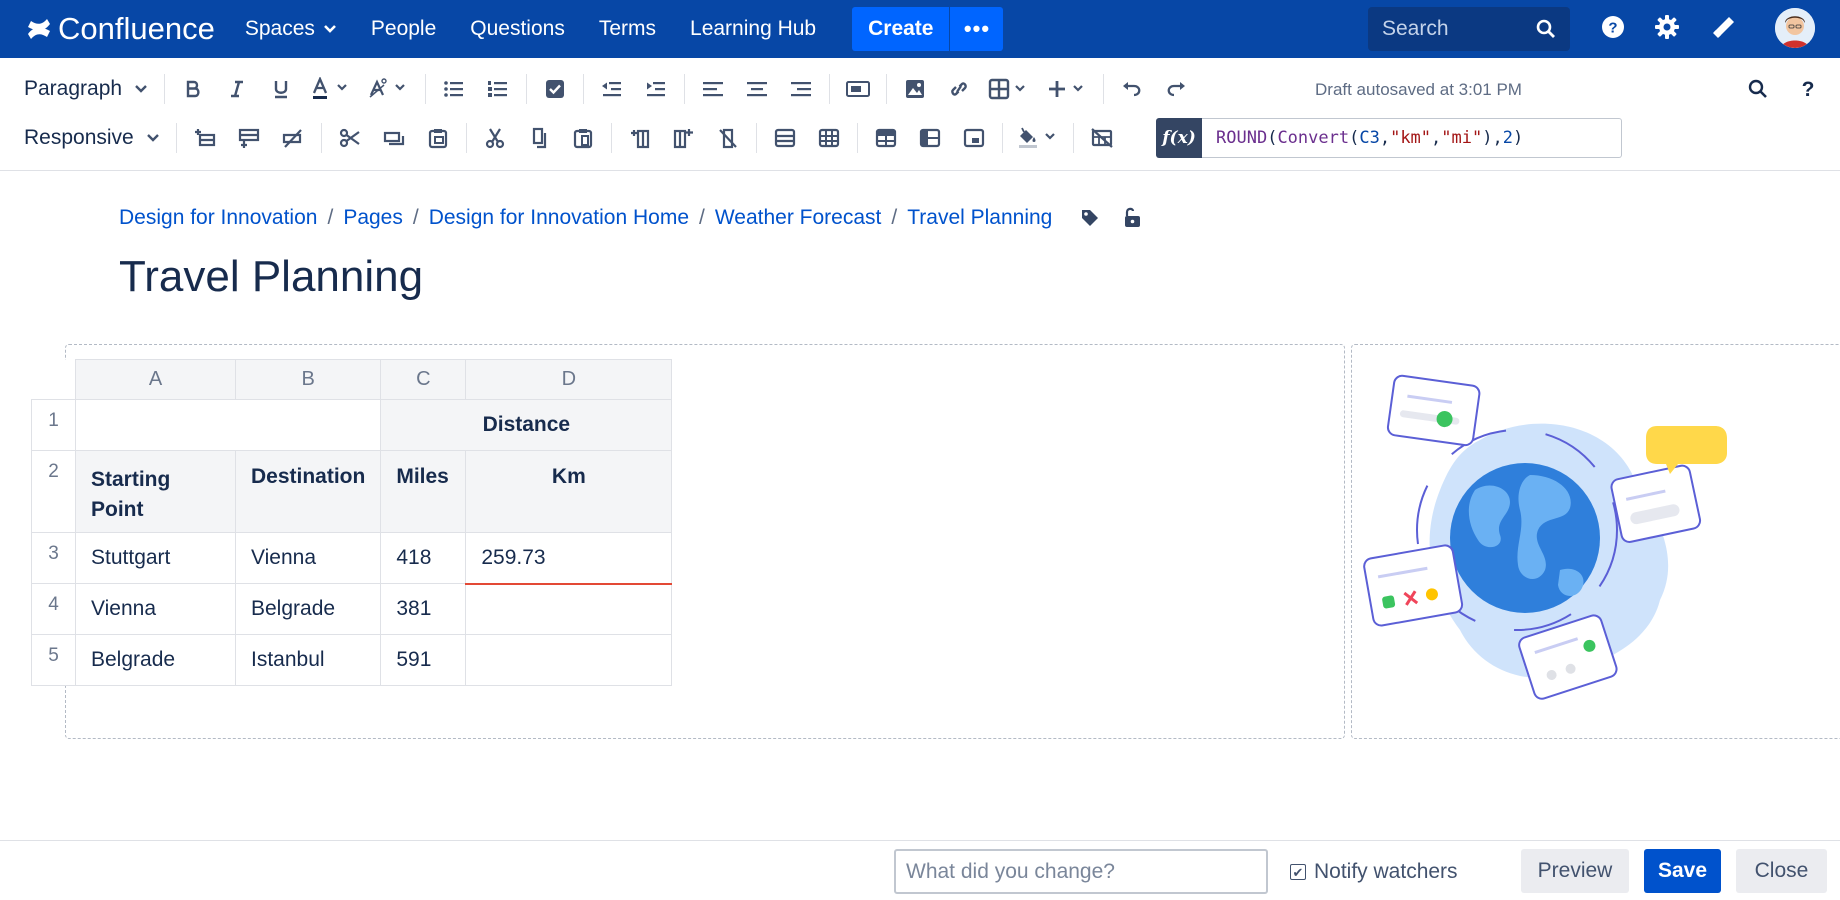 The image size is (1840, 900). I want to click on cell-background-color-dropdown, so click(1038, 138).